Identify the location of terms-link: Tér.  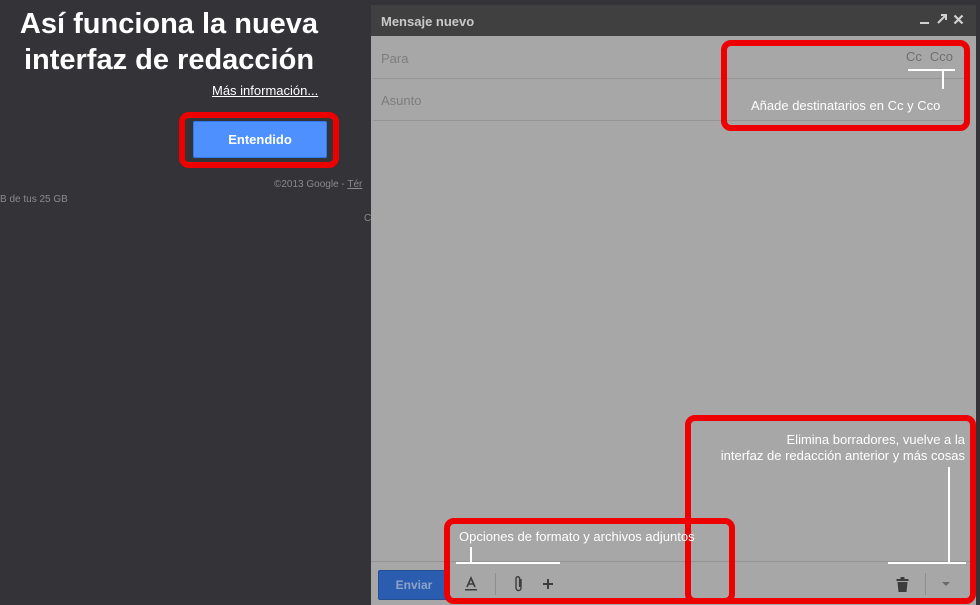
(355, 184).